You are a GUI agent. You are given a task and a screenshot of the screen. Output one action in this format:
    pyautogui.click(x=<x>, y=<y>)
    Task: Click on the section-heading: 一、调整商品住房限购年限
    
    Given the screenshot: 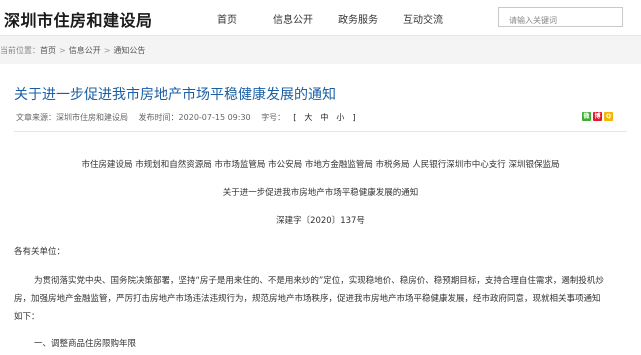 What is the action you would take?
    pyautogui.click(x=85, y=344)
    